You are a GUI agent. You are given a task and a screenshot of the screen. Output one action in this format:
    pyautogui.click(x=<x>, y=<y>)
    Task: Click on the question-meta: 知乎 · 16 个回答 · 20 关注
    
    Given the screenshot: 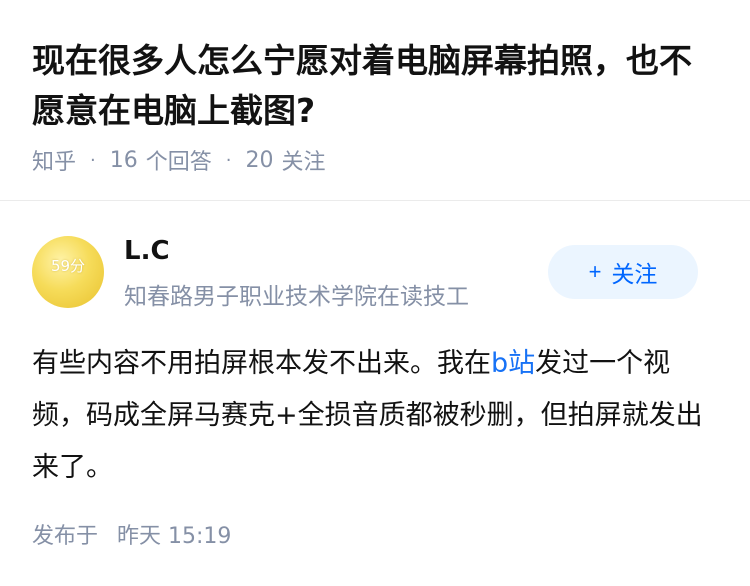 What is the action you would take?
    pyautogui.click(x=179, y=160)
    